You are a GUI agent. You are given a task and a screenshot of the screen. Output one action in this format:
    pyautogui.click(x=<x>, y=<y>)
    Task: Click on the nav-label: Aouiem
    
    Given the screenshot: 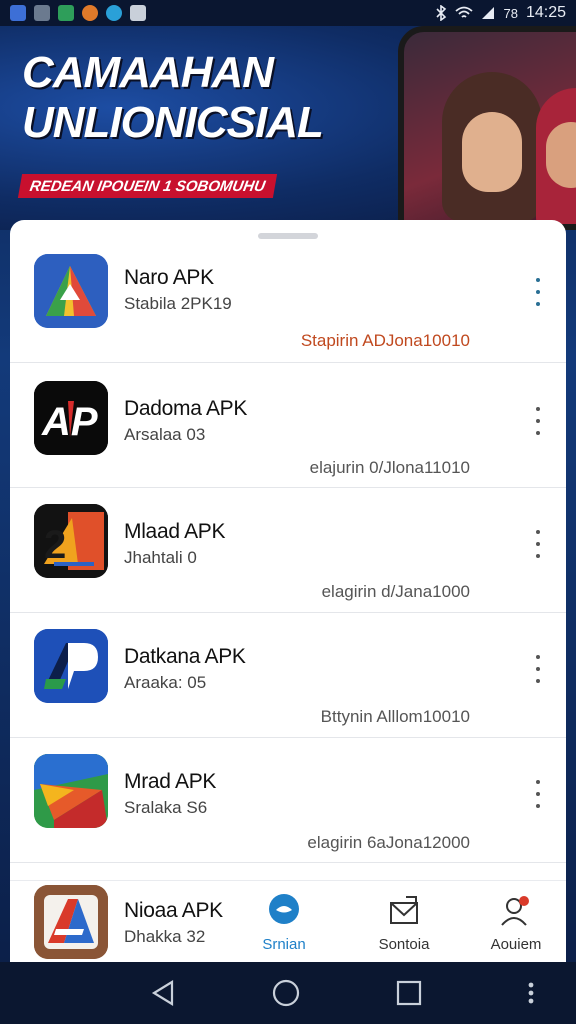 What is the action you would take?
    pyautogui.click(x=516, y=944)
    